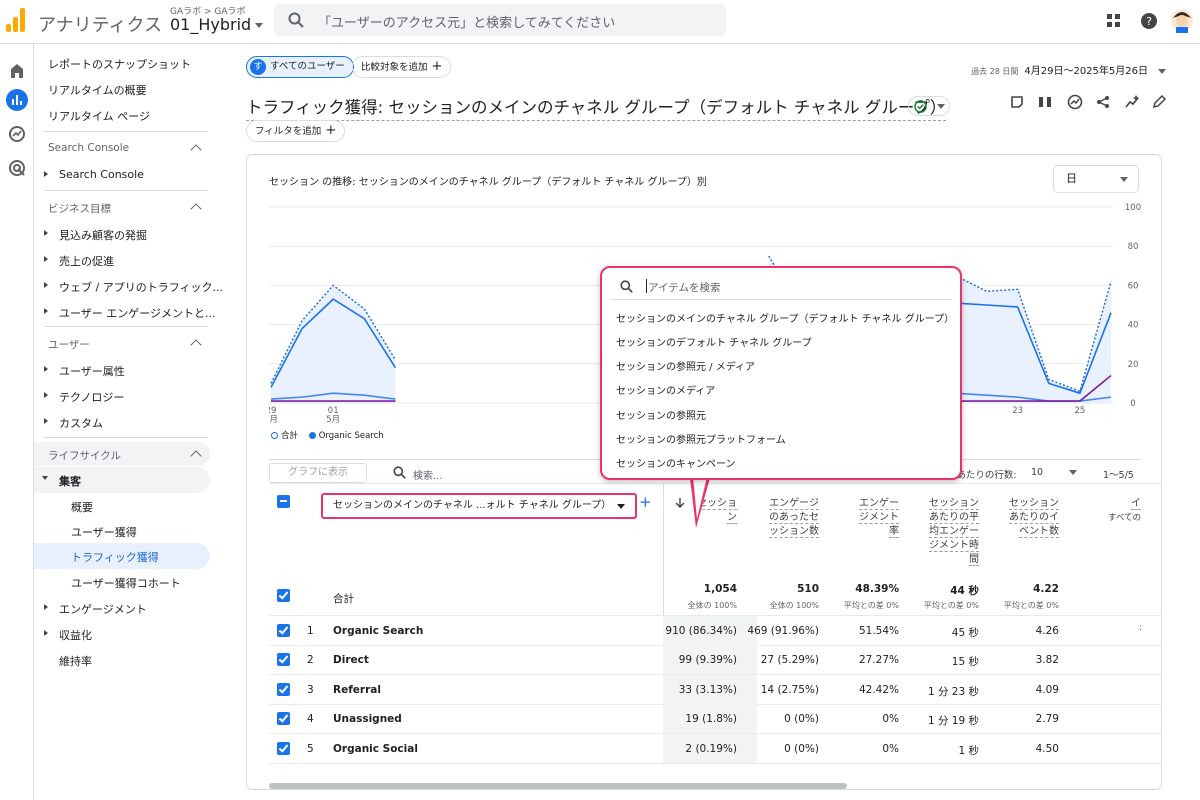 This screenshot has height=800, width=1200. I want to click on apps-grid-icon, so click(1114, 21).